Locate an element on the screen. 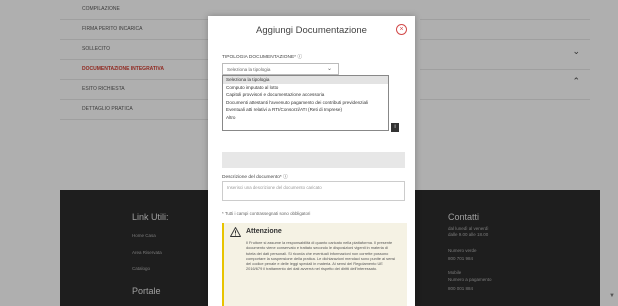 The image size is (618, 306). dropdown-option: Computo imputato al lotto is located at coordinates (305, 88).